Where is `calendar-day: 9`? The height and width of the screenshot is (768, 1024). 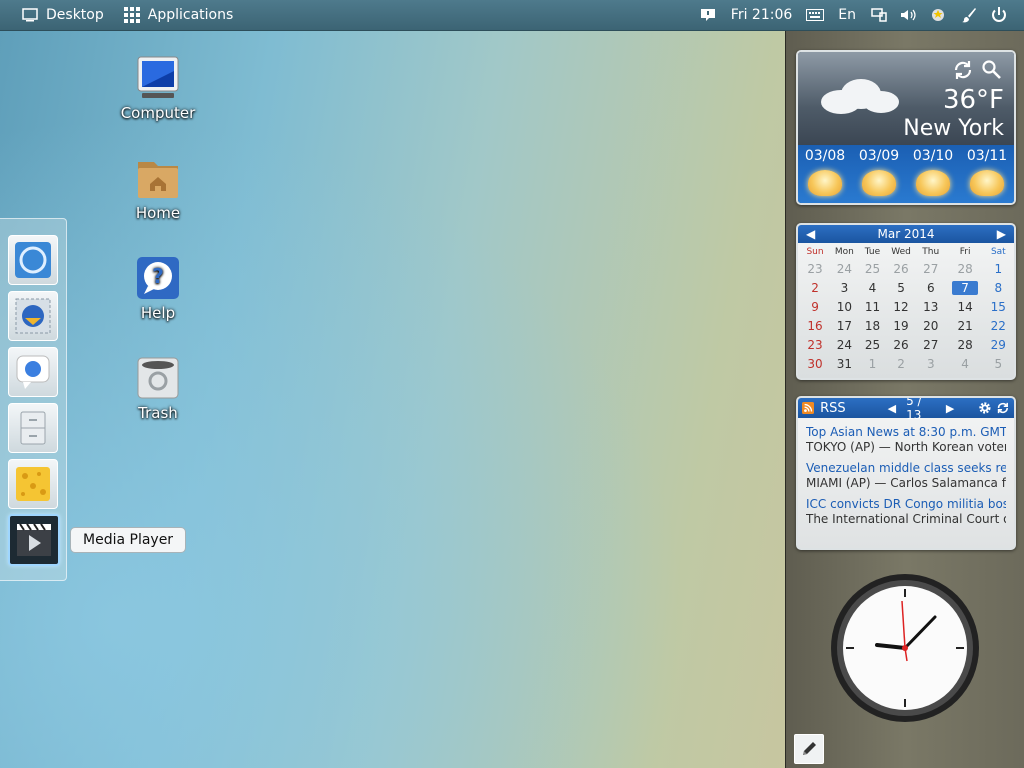
calendar-day: 9 is located at coordinates (815, 306).